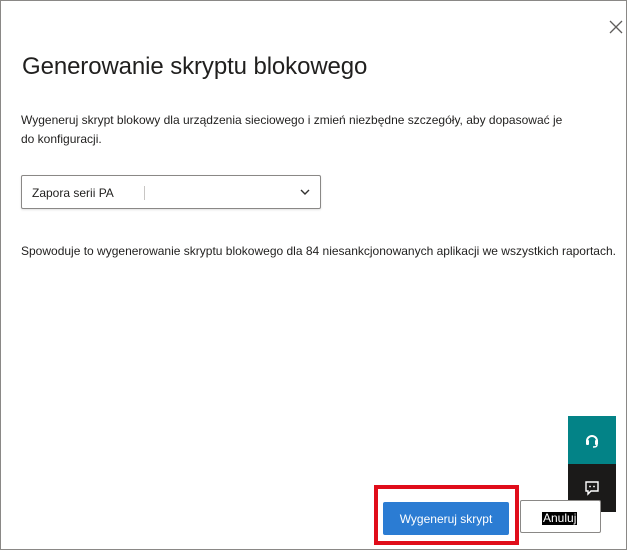 The image size is (627, 550). I want to click on support-button, so click(592, 440).